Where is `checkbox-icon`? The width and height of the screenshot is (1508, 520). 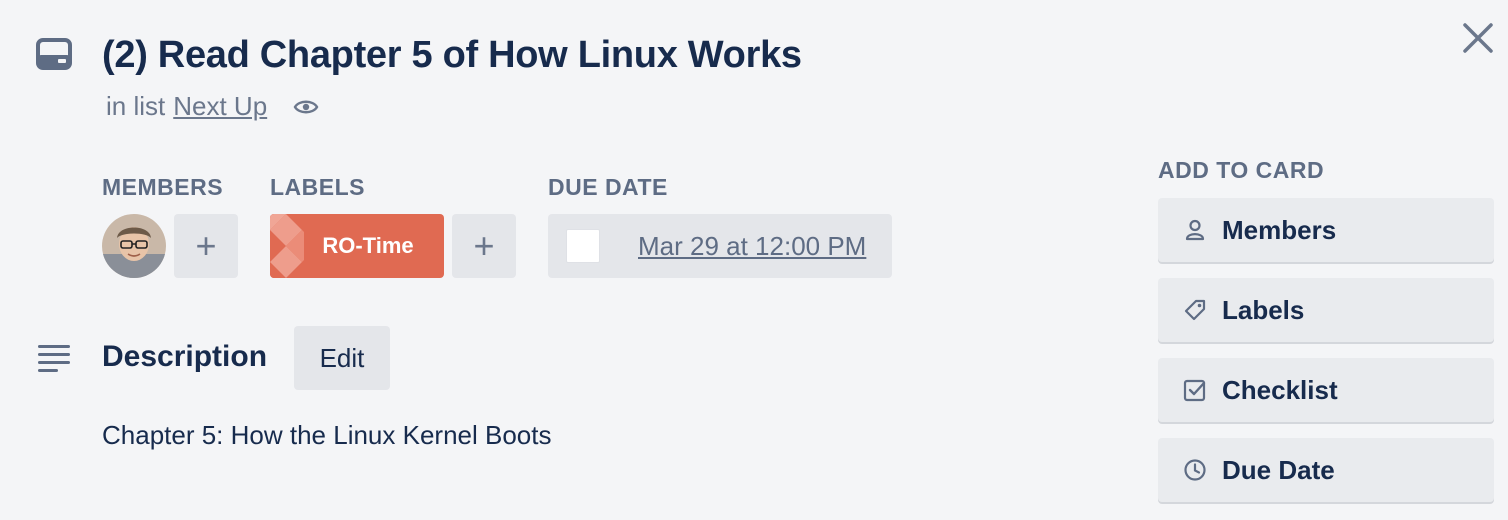
checkbox-icon is located at coordinates (1194, 390).